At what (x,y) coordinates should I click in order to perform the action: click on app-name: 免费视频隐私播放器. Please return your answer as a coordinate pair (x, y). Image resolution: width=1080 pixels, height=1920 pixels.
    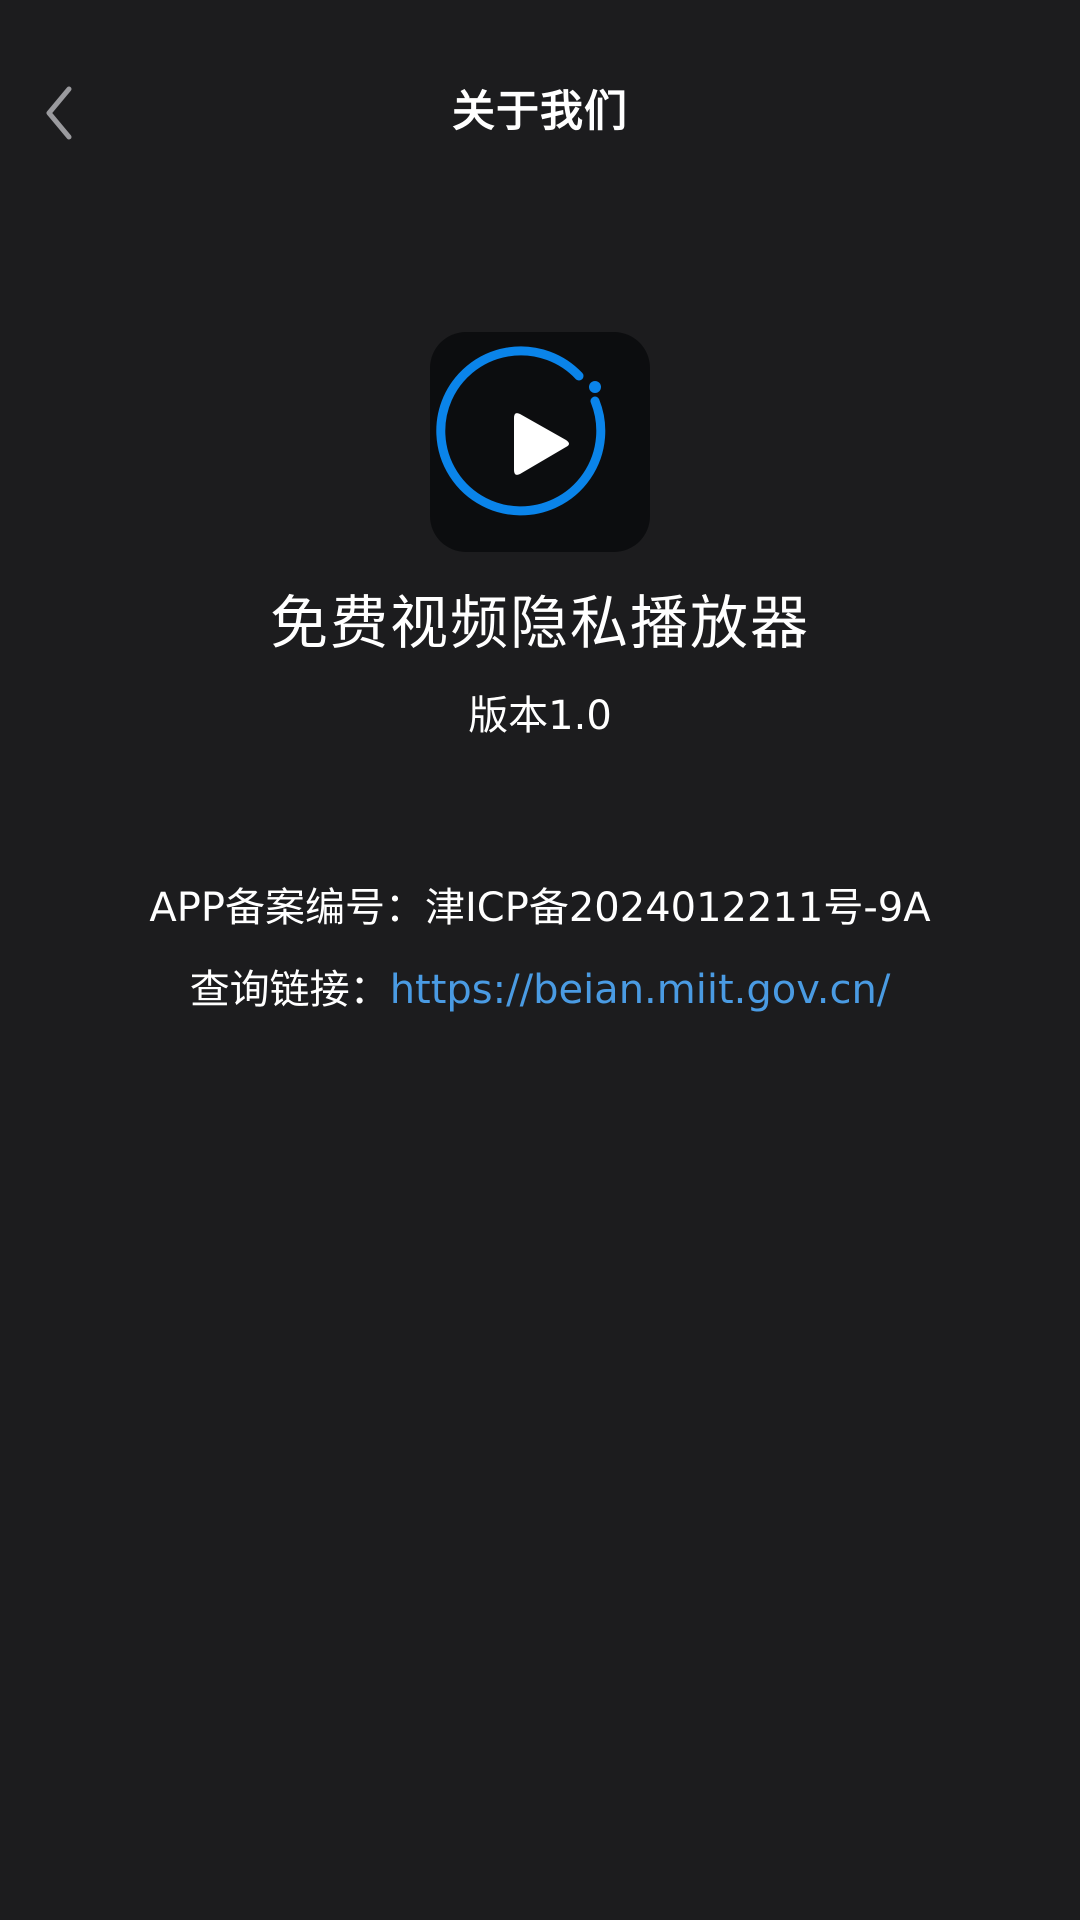
    Looking at the image, I should click on (539, 623).